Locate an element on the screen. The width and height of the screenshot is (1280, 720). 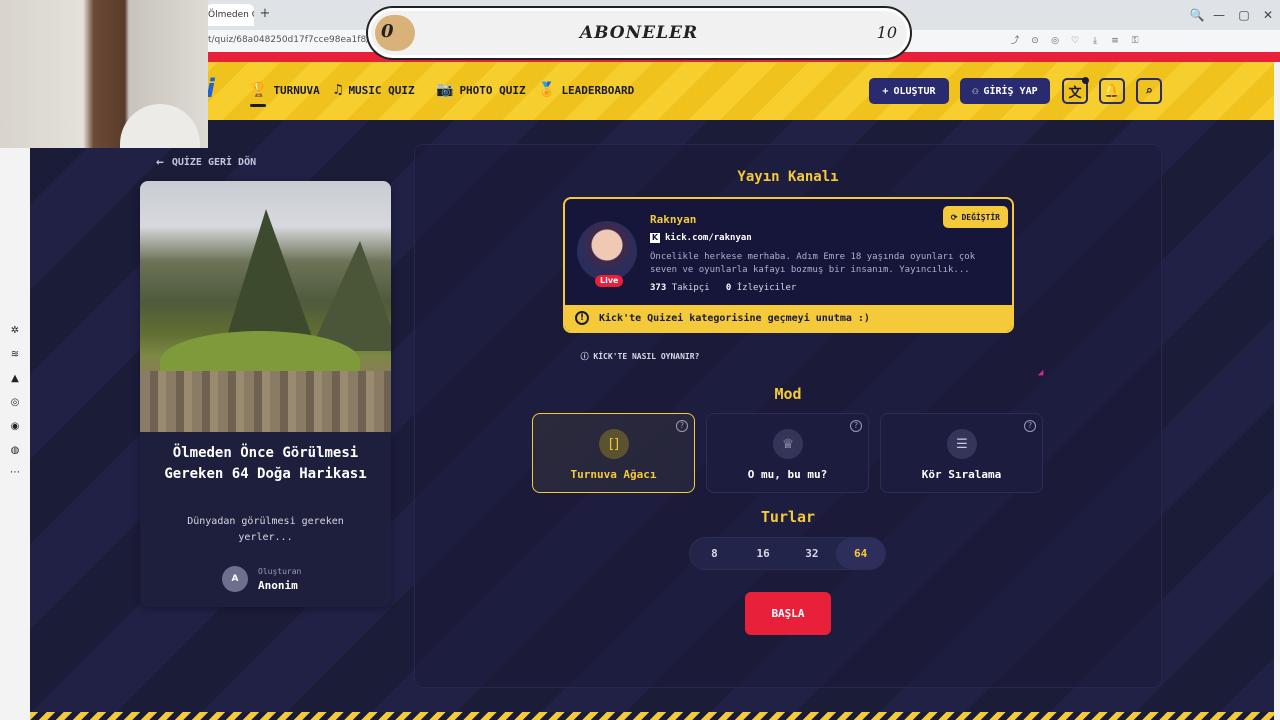
playlist-icon: ≡ is located at coordinates (1115, 41).